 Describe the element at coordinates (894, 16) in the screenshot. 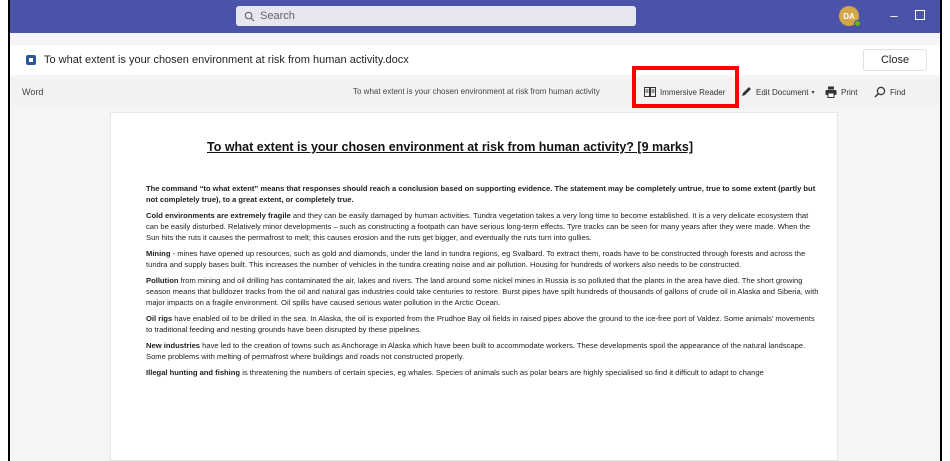

I see `minimize-icon: –` at that location.